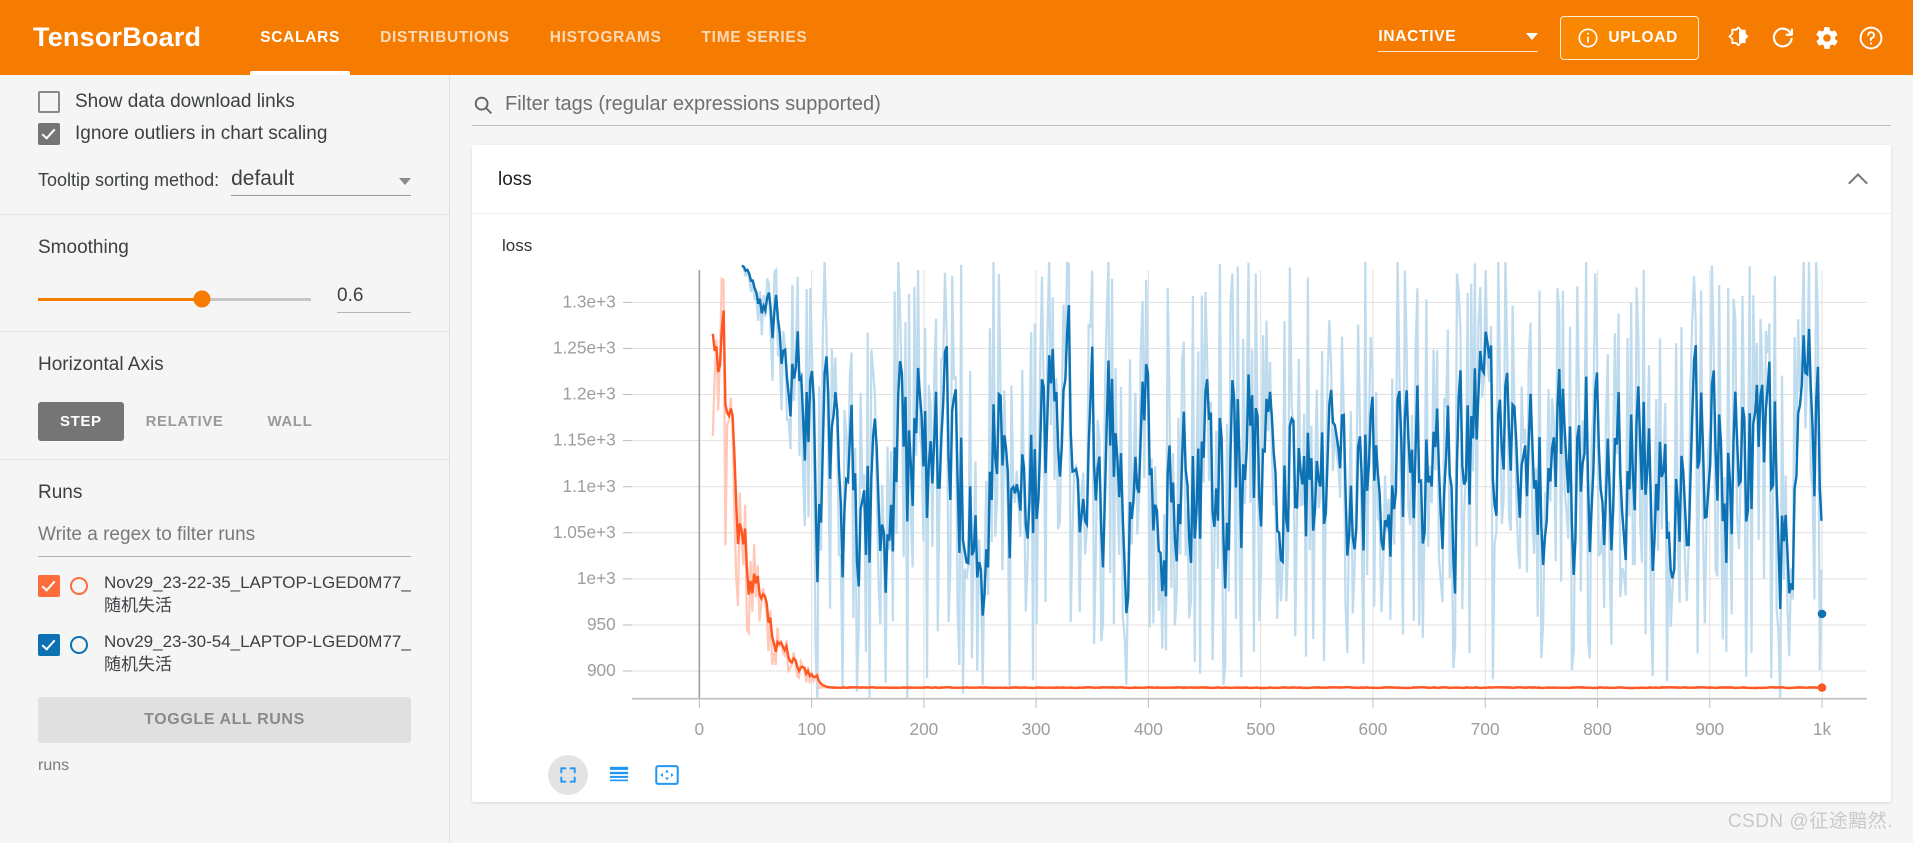  I want to click on help-circle-icon, so click(1871, 38).